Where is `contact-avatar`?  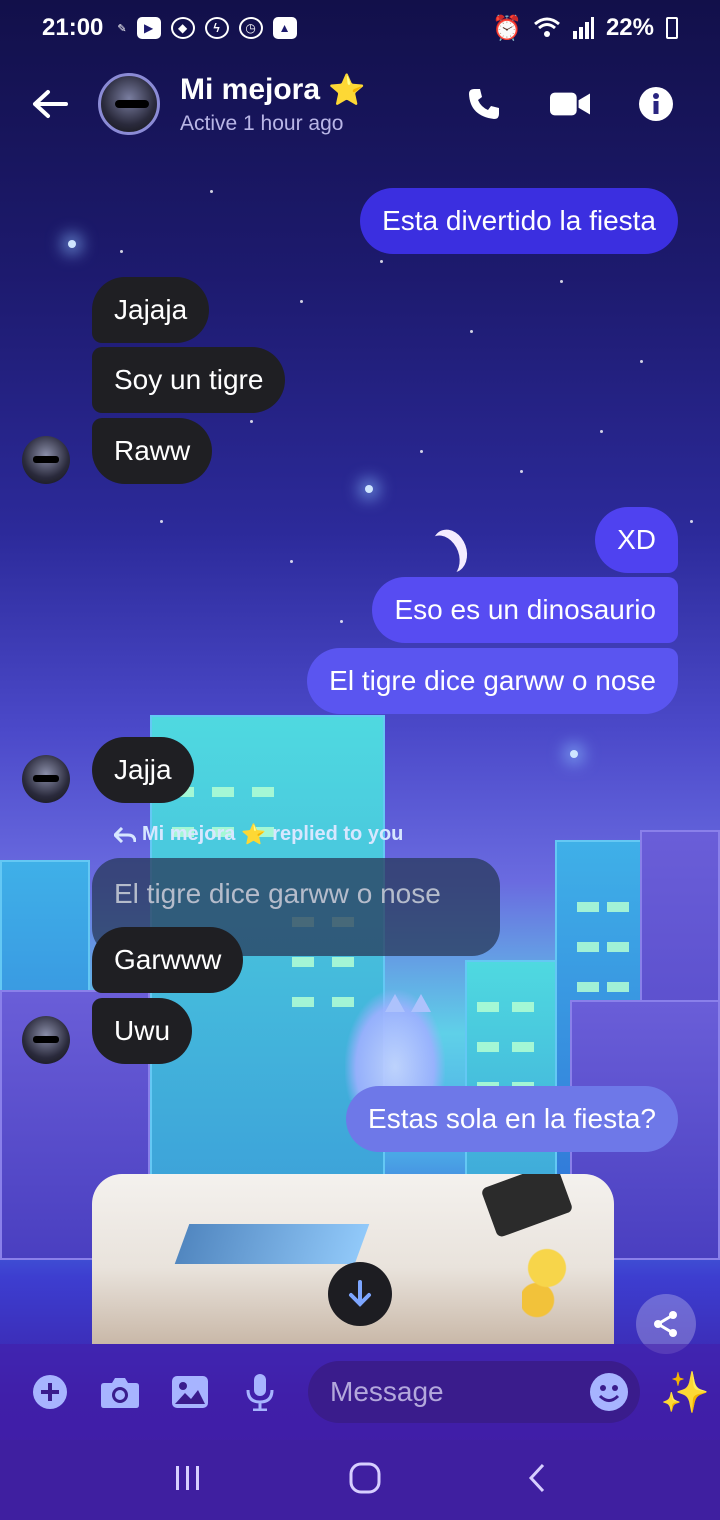
contact-avatar is located at coordinates (129, 104).